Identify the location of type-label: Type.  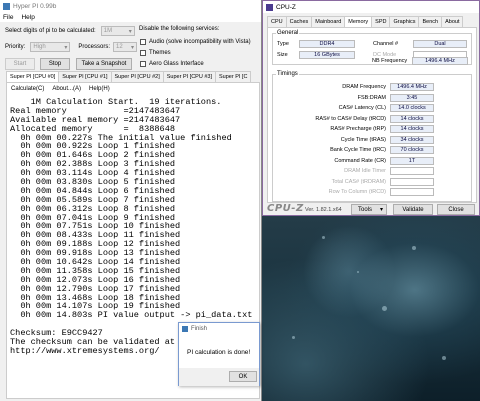
(283, 44).